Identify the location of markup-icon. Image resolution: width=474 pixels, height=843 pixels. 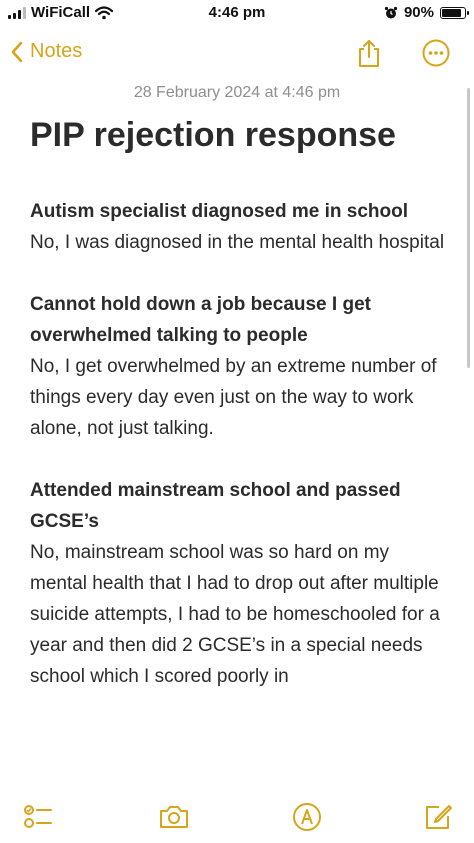
(307, 817).